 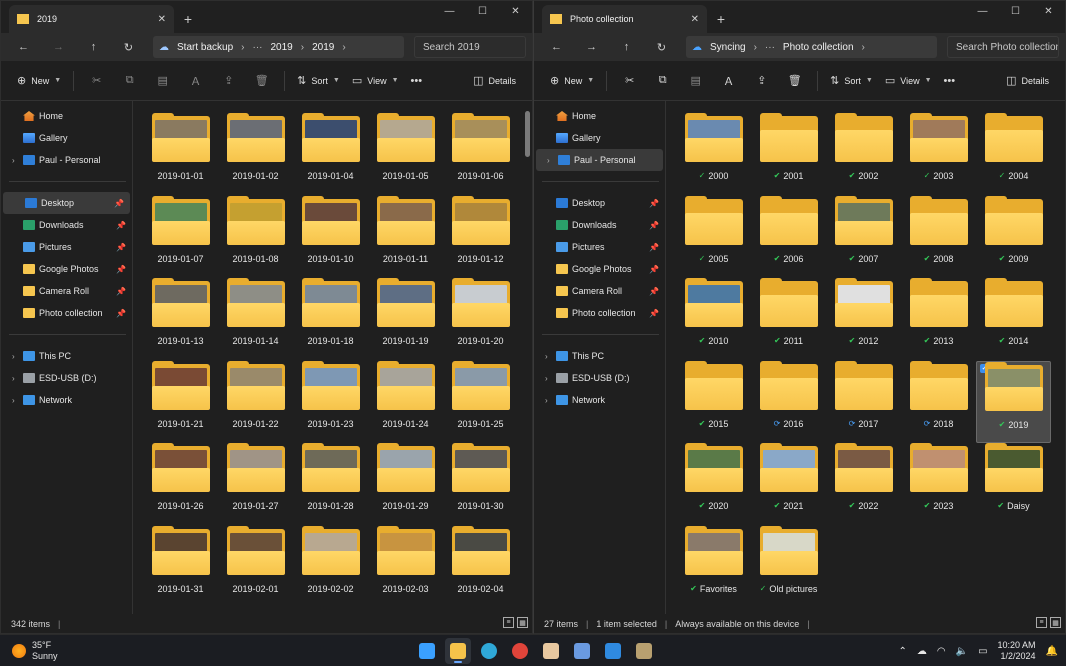 I want to click on folder-item: ✔ 2020, so click(x=713, y=484).